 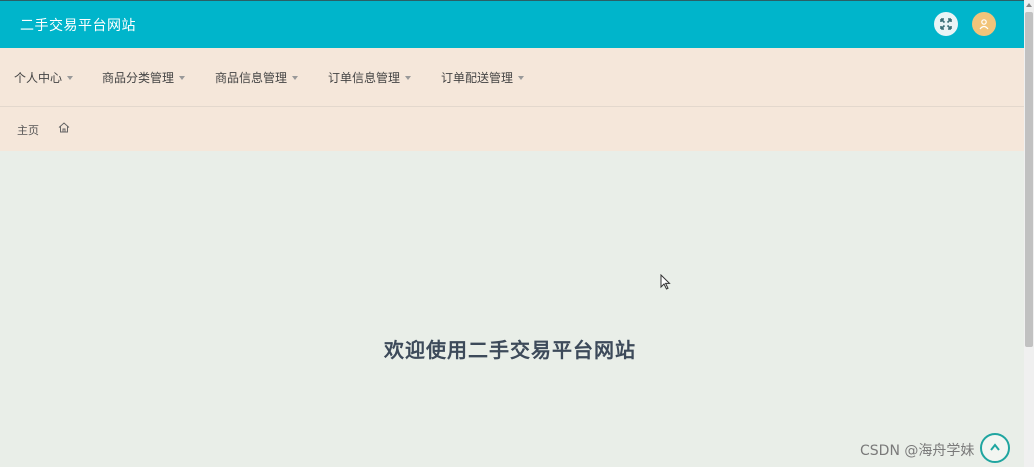 What do you see at coordinates (665, 282) in the screenshot?
I see `mouse-cursor-icon` at bounding box center [665, 282].